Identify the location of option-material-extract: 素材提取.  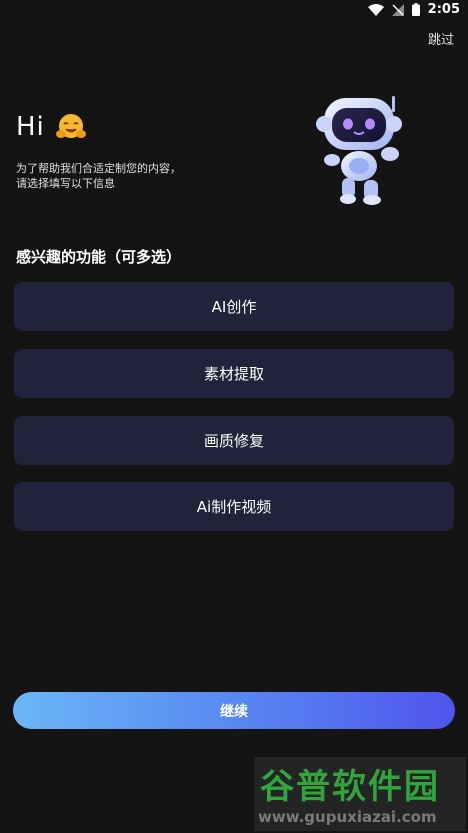
(234, 373).